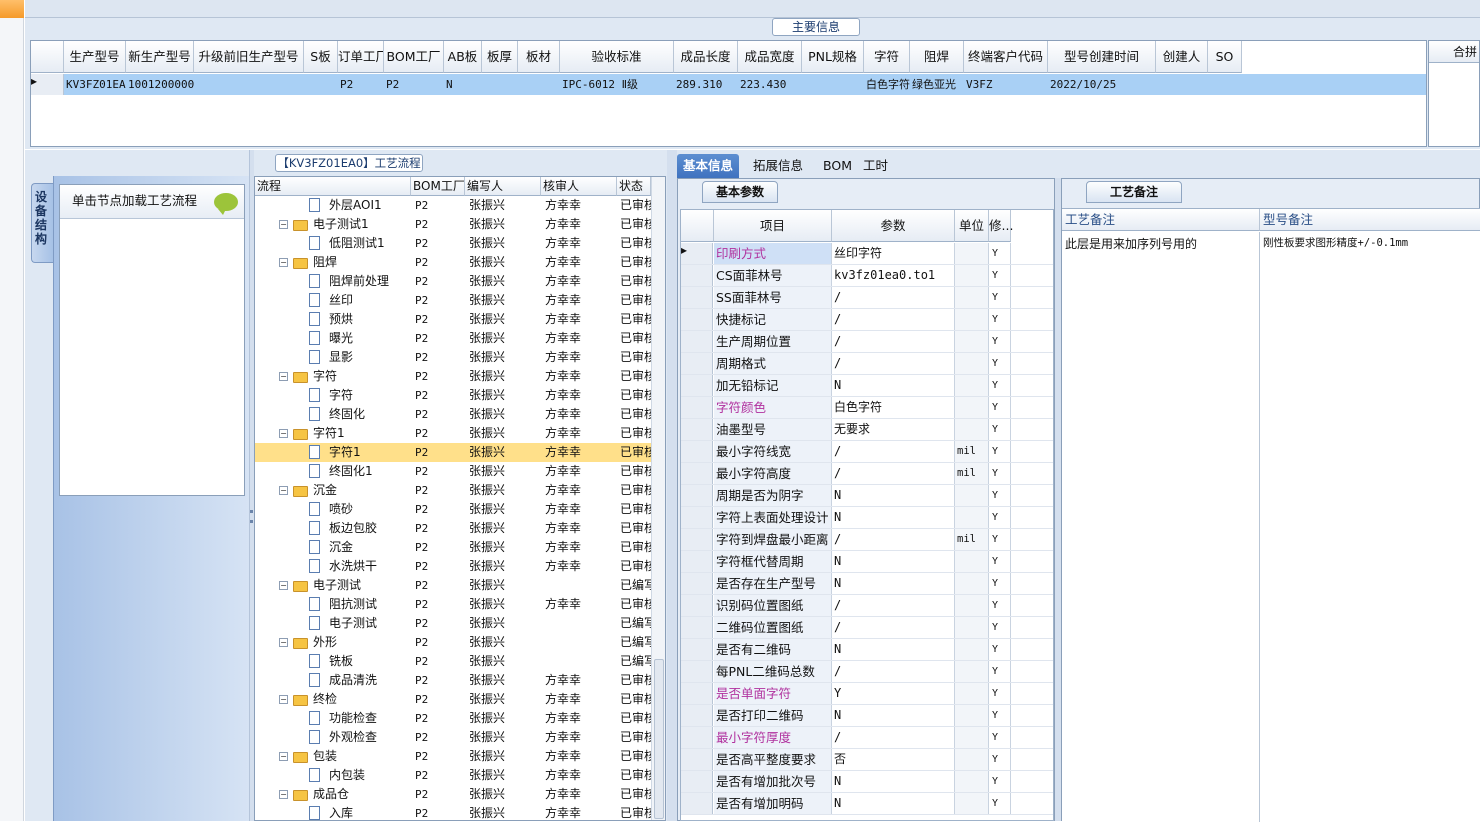 The height and width of the screenshot is (822, 1480). I want to click on tab-equipment-structure: 设备结构, so click(42, 223).